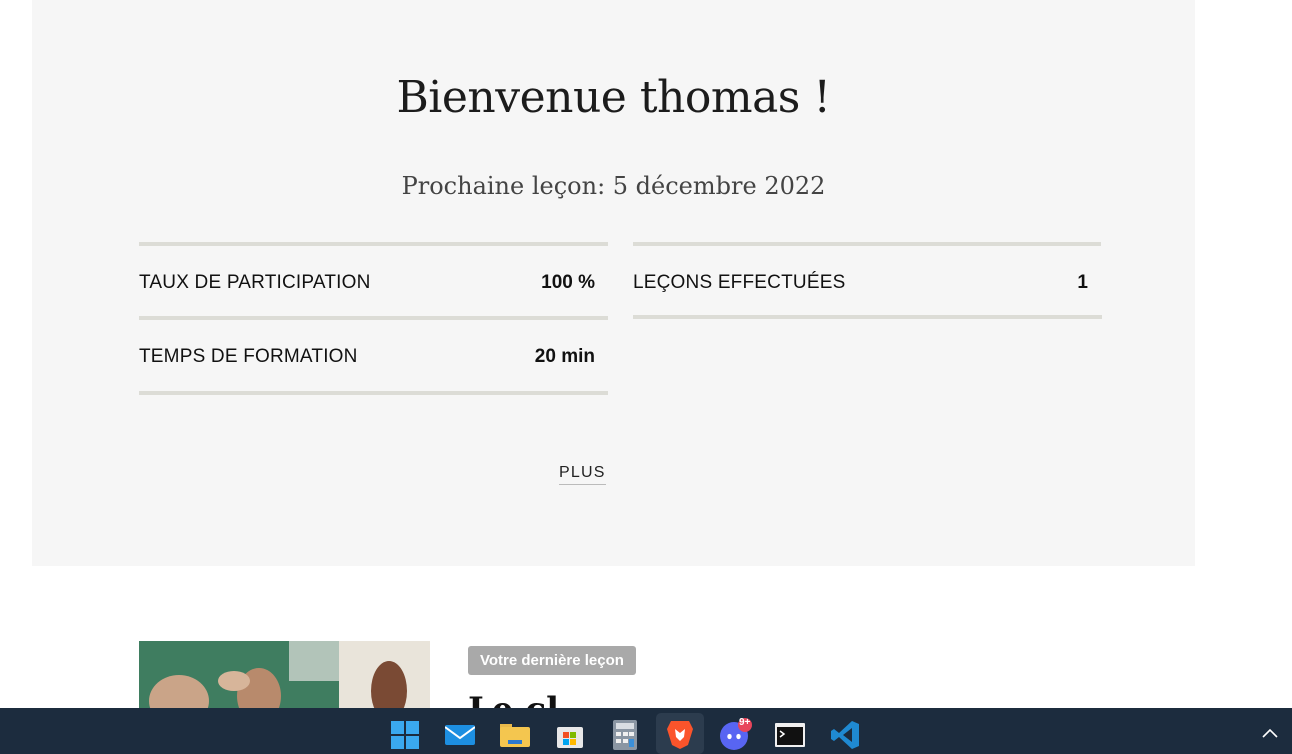  Describe the element at coordinates (739, 282) in the screenshot. I see `stat-lessons-label: LEÇONS EFFECTUÉES` at that location.